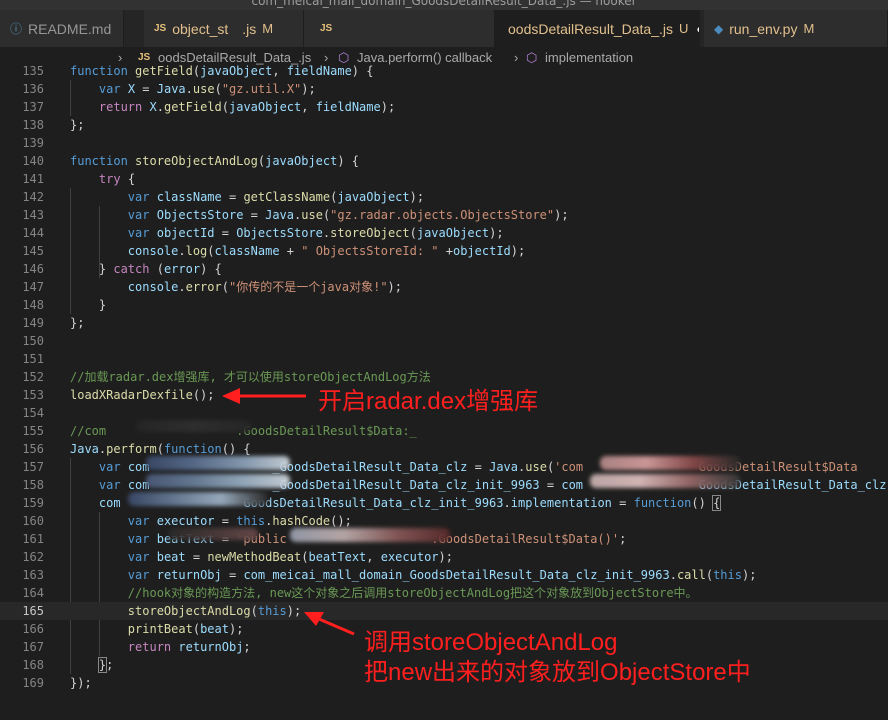 The width and height of the screenshot is (888, 720). I want to click on annotation-store-object-line2: 把new出来的对象放到ObjectStore中, so click(557, 672).